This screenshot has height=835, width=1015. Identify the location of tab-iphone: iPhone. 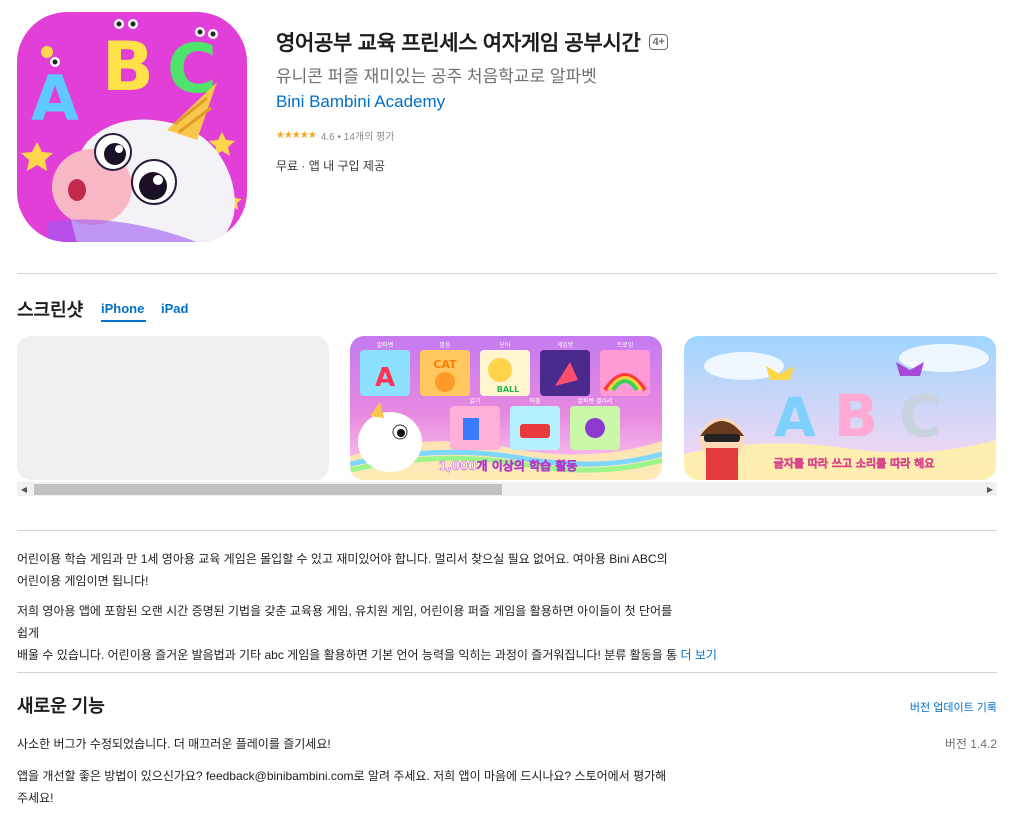
(122, 308).